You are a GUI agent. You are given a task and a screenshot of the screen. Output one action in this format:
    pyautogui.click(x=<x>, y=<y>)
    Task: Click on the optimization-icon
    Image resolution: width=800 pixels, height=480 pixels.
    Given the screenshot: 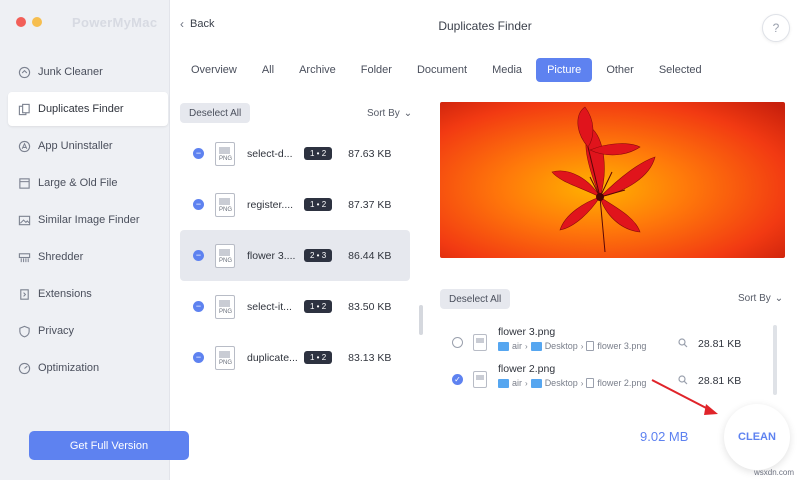 What is the action you would take?
    pyautogui.click(x=24, y=368)
    